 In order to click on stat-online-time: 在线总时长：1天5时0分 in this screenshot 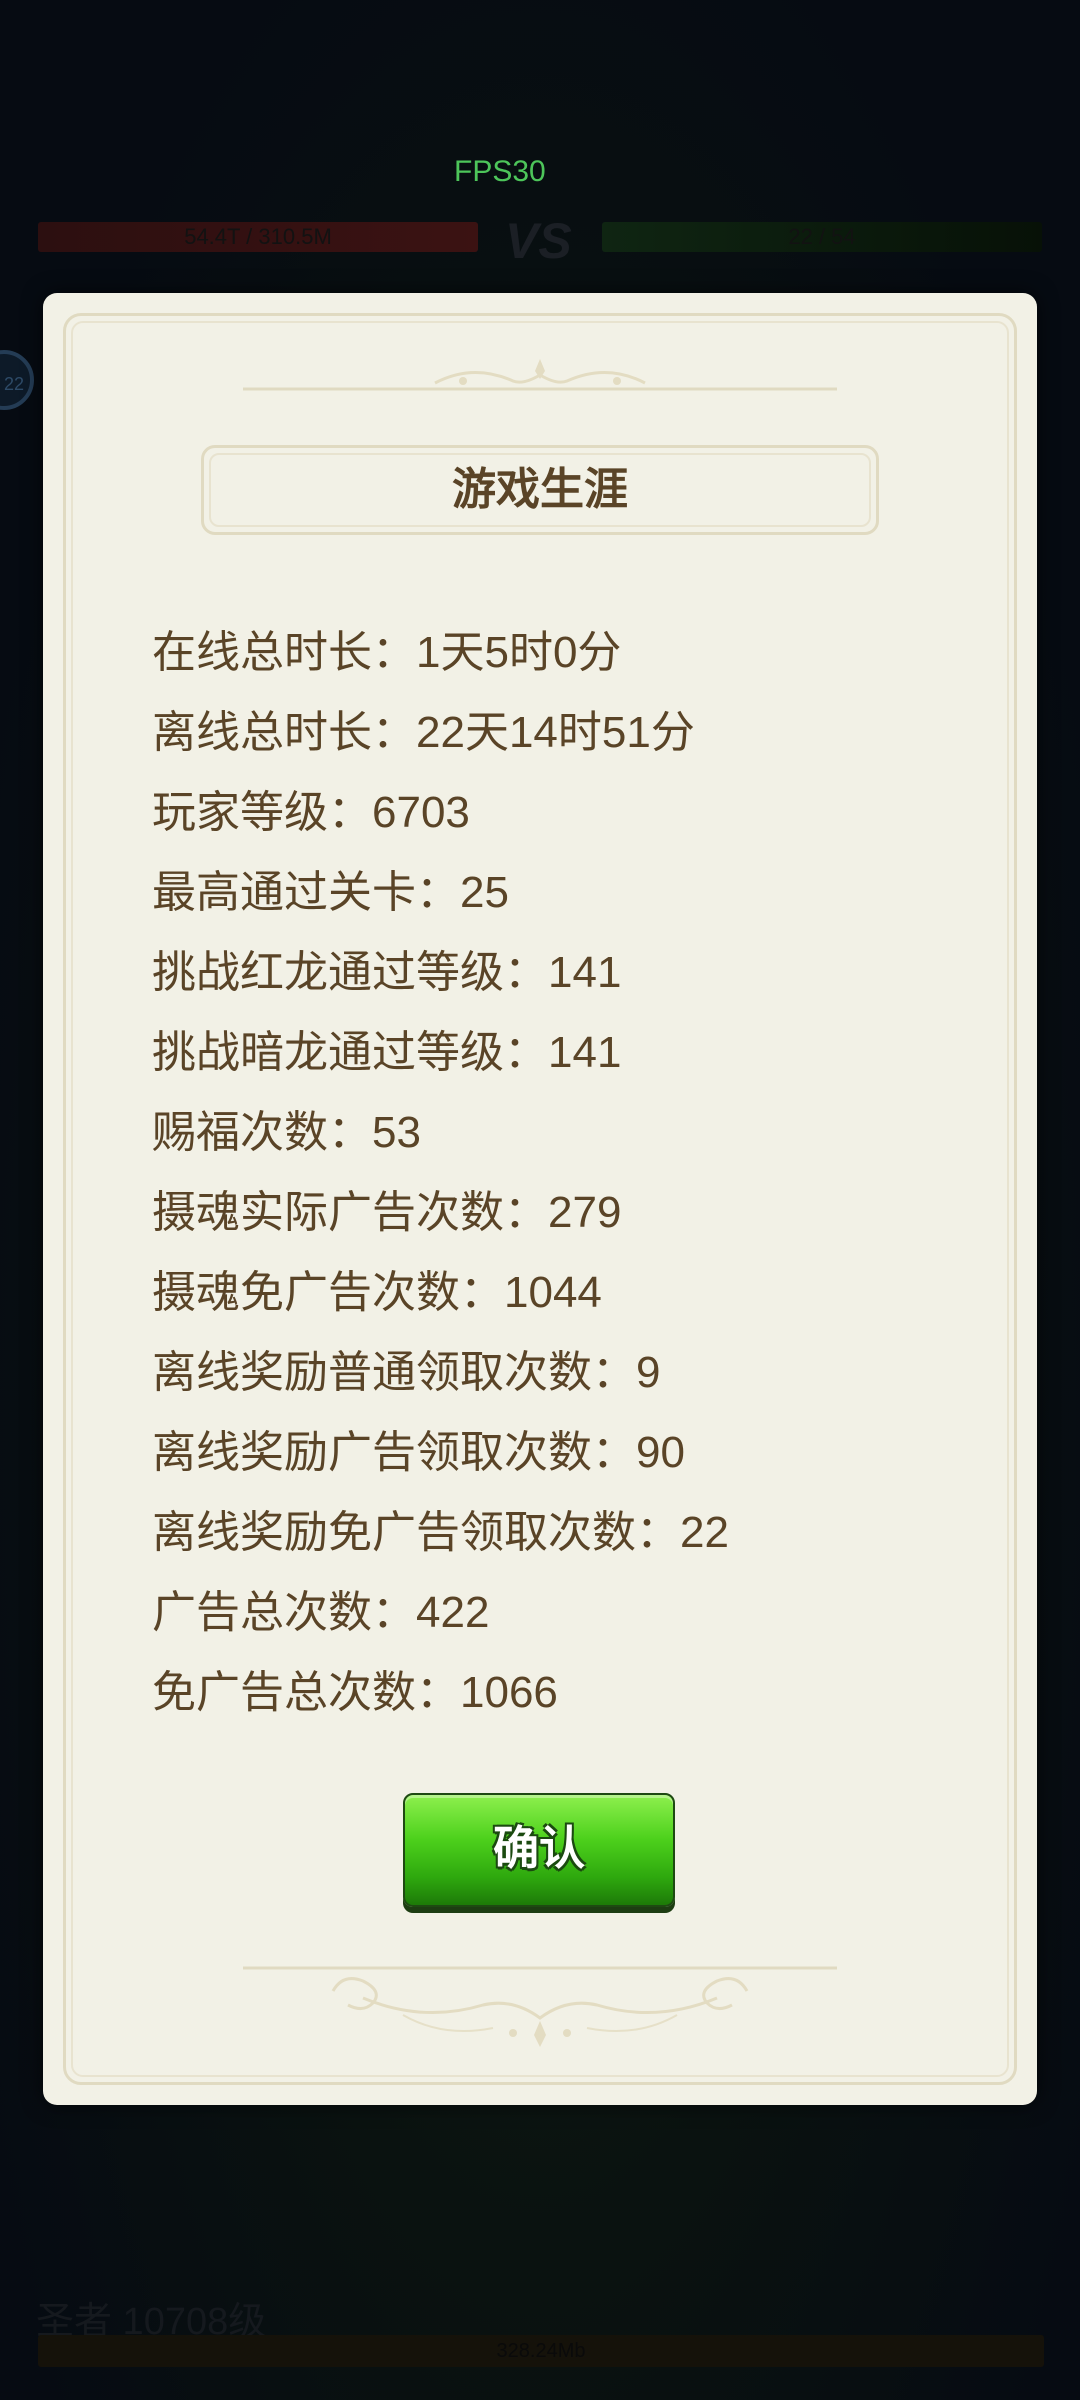, I will do `click(387, 652)`.